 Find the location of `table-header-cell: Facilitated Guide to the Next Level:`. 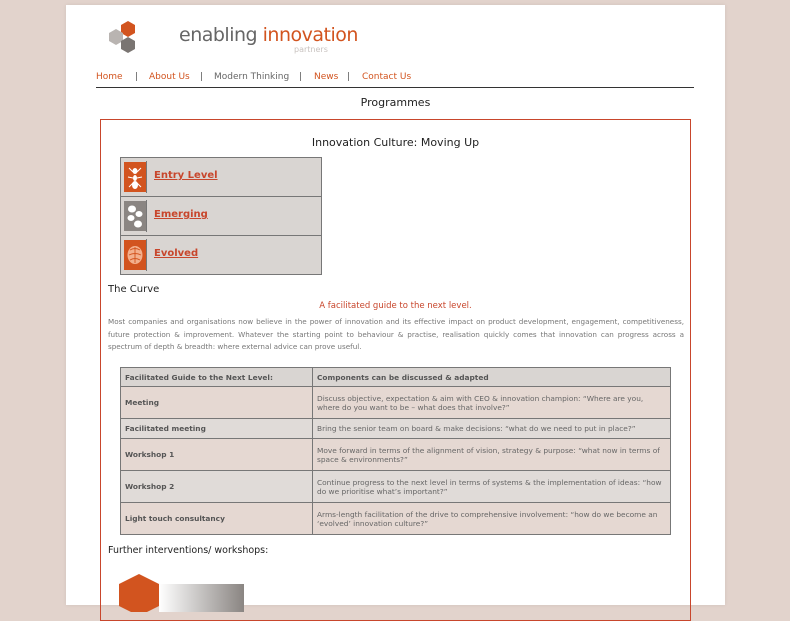

table-header-cell: Facilitated Guide to the Next Level: is located at coordinates (216, 377).